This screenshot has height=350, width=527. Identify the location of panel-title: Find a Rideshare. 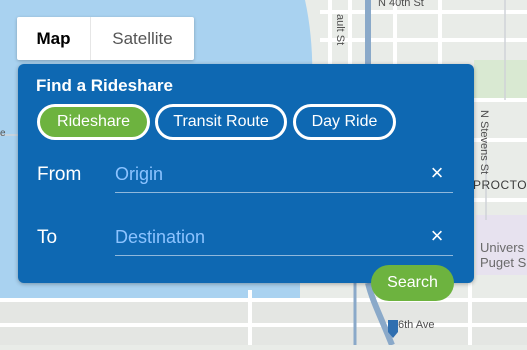
(104, 85).